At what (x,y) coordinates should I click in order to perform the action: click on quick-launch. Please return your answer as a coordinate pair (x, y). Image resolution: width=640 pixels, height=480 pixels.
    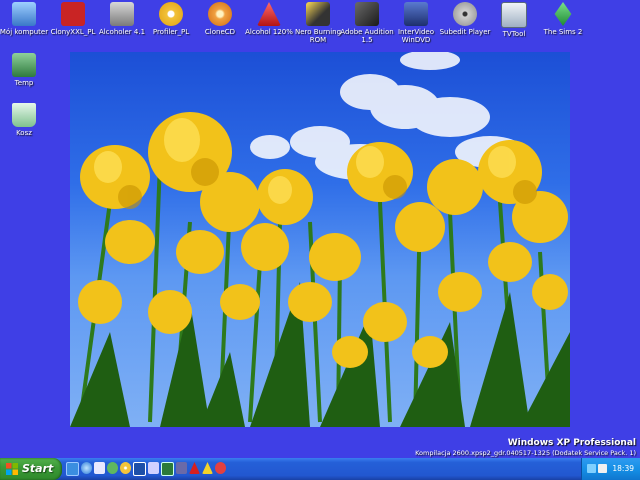
    Looking at the image, I should click on (146, 469).